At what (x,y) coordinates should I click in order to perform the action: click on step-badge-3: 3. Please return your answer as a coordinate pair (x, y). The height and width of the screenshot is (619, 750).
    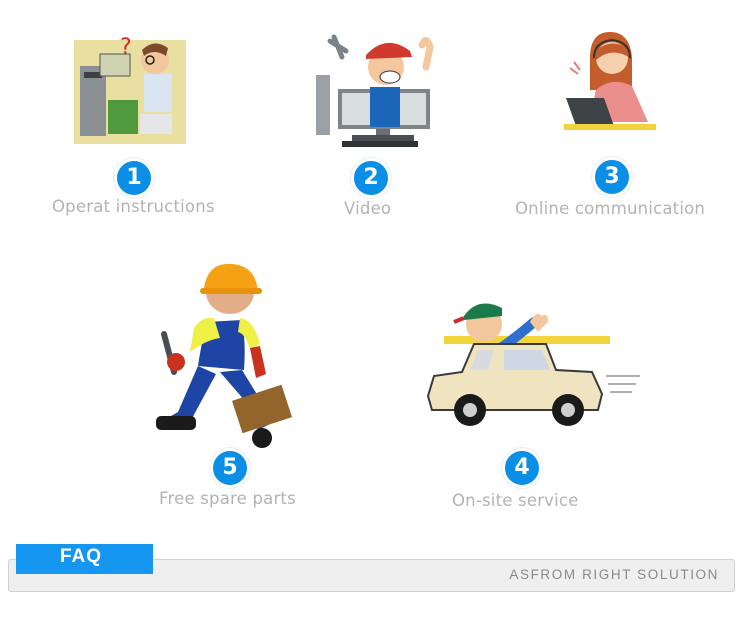
    Looking at the image, I should click on (612, 177).